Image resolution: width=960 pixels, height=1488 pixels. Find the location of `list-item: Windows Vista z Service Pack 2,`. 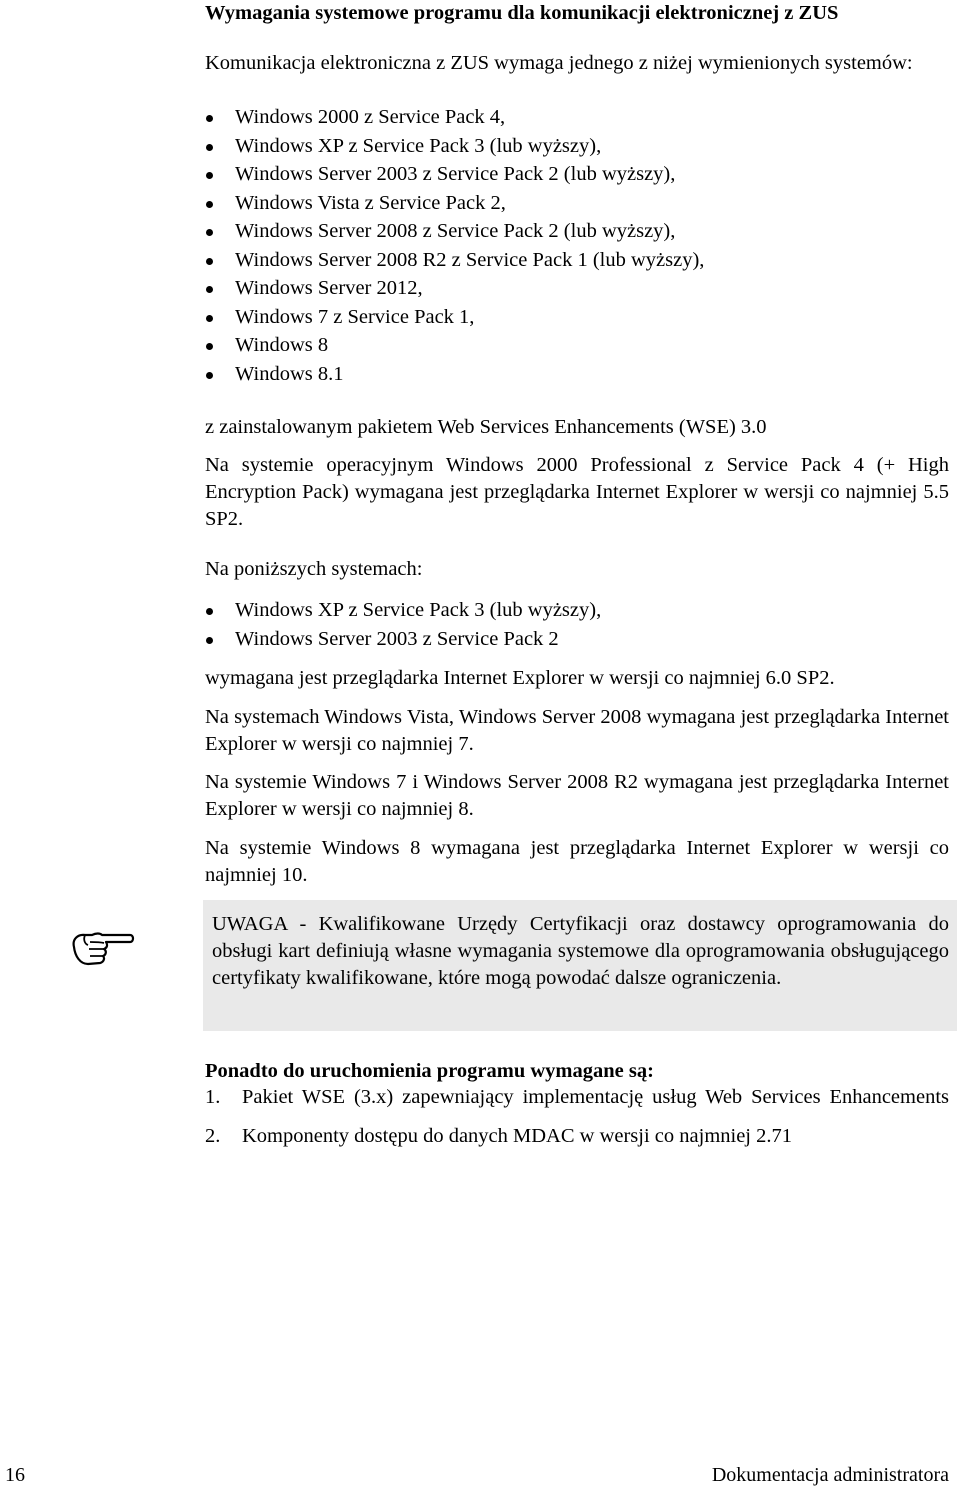

list-item: Windows Vista z Service Pack 2, is located at coordinates (577, 203).